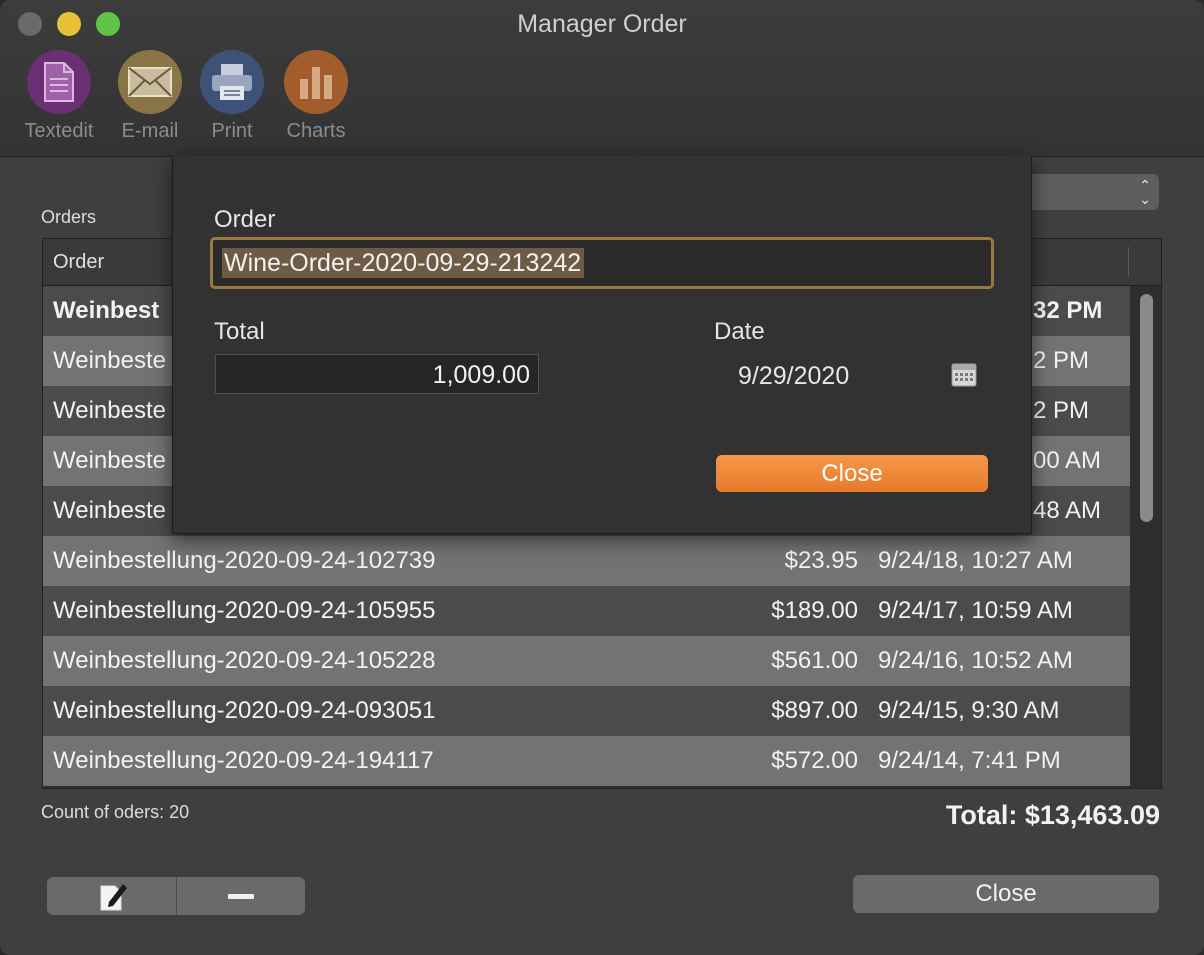 The width and height of the screenshot is (1204, 955). I want to click on total-field-label: Total, so click(239, 331).